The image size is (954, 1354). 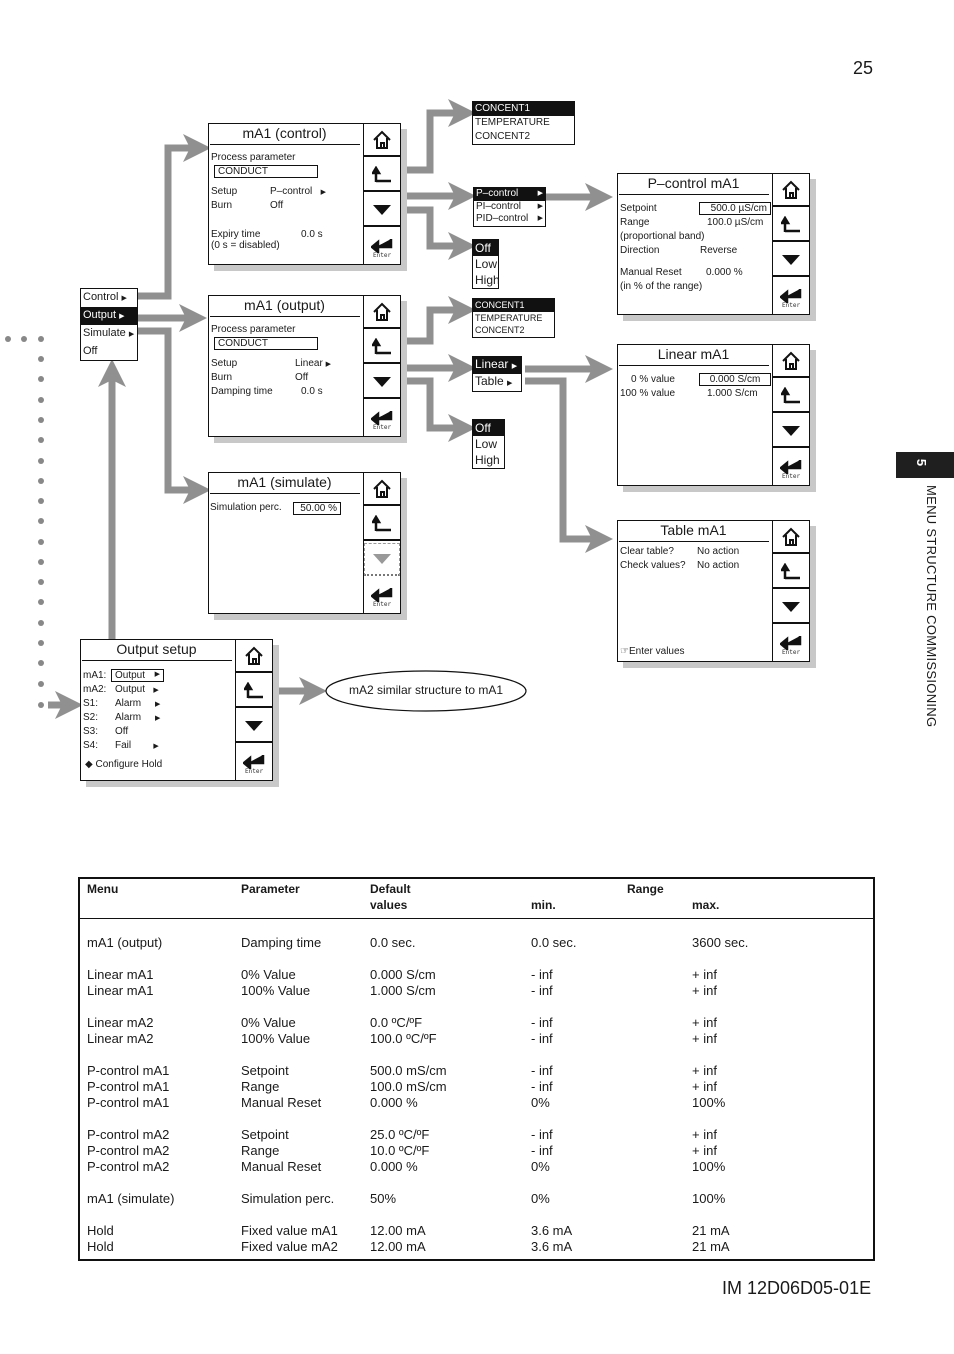 What do you see at coordinates (312, 234) in the screenshot?
I see `expiry-value: 0.0 s` at bounding box center [312, 234].